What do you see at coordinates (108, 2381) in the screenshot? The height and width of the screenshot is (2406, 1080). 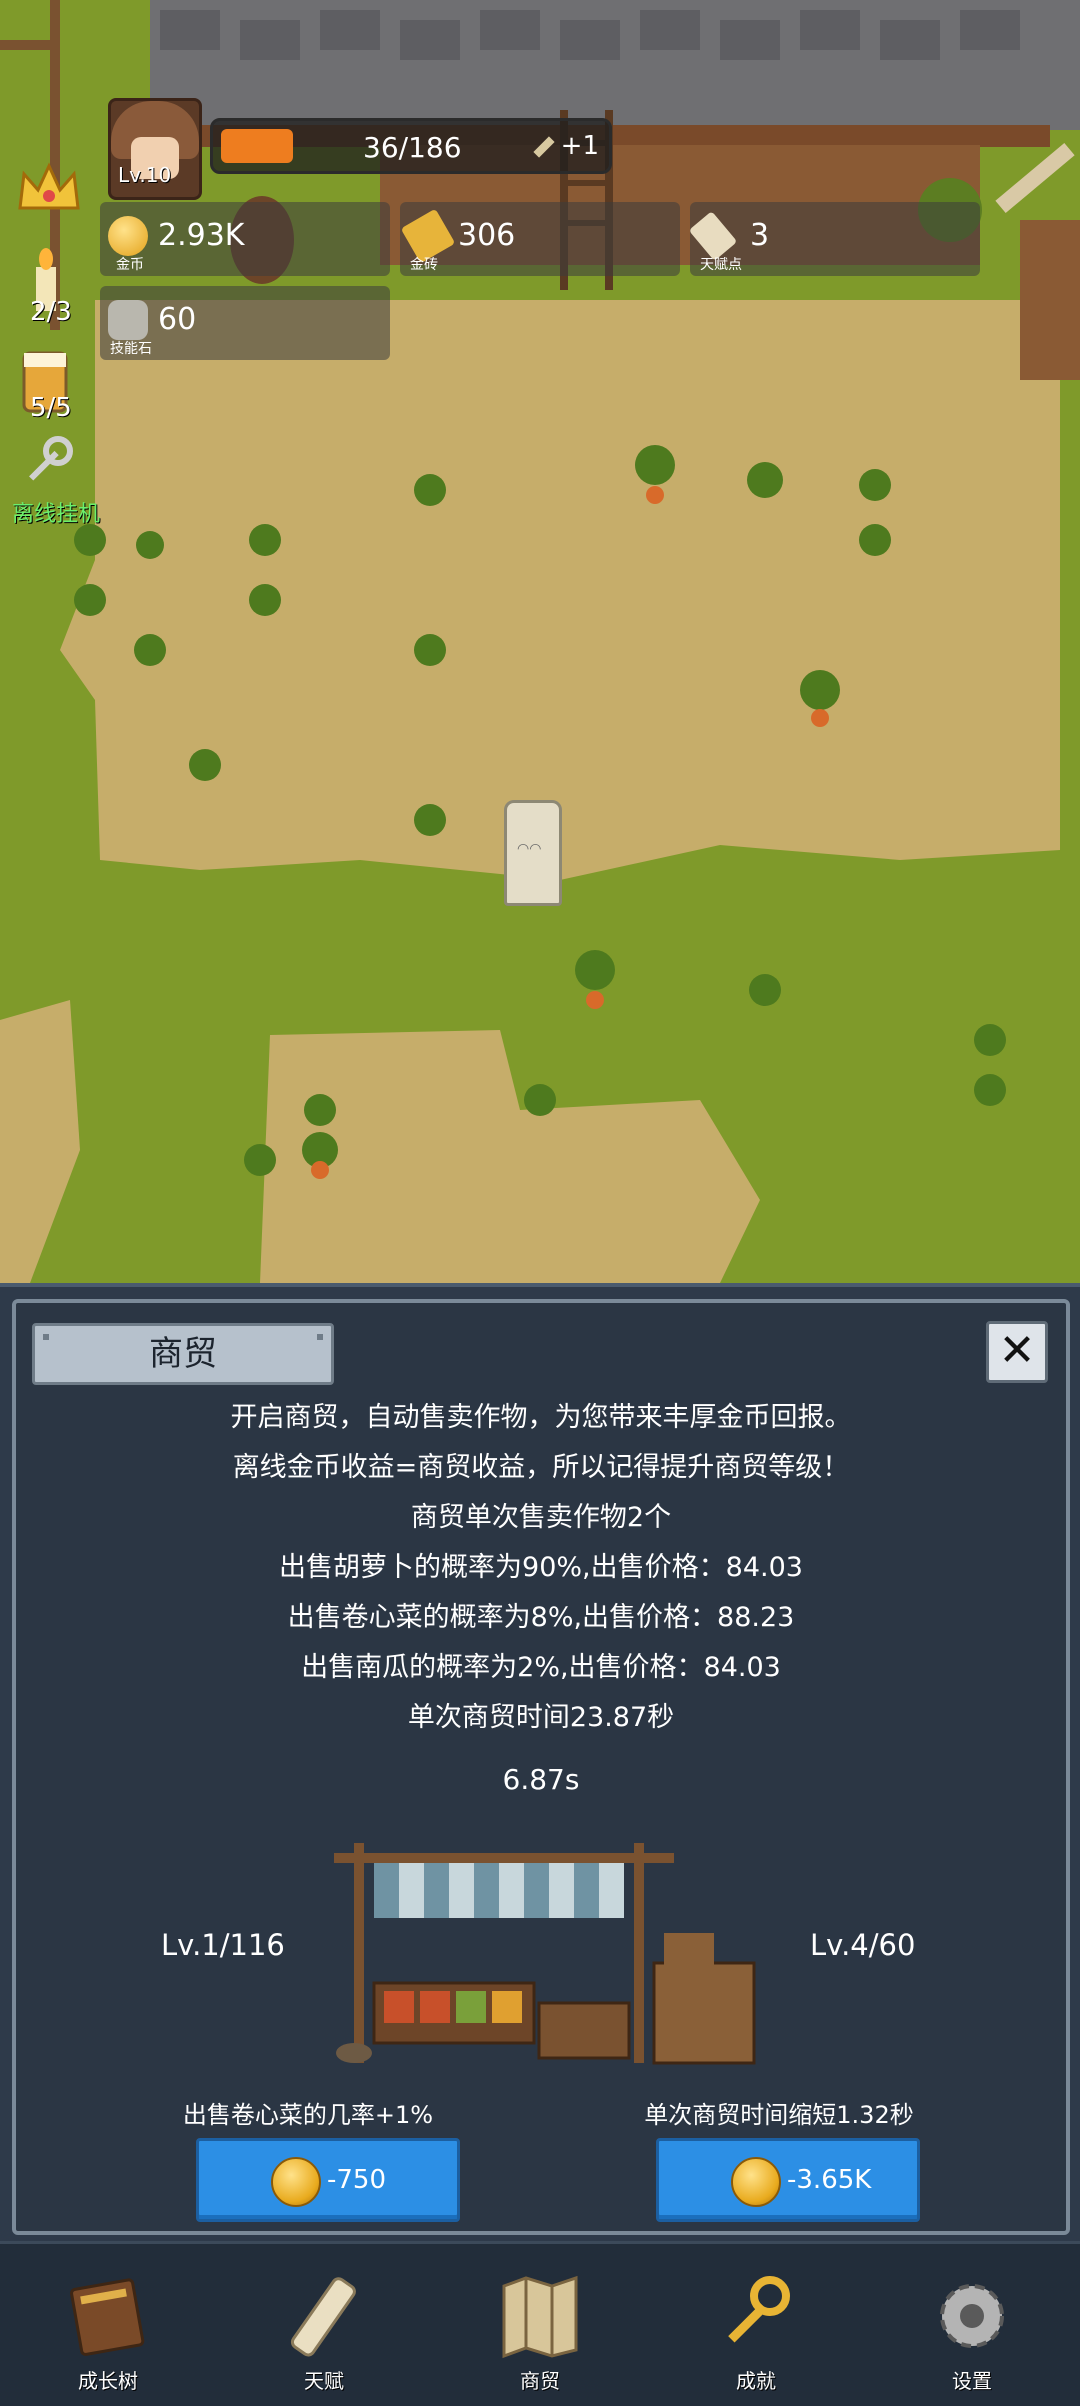 I see `nav-label-growth: 成长树` at bounding box center [108, 2381].